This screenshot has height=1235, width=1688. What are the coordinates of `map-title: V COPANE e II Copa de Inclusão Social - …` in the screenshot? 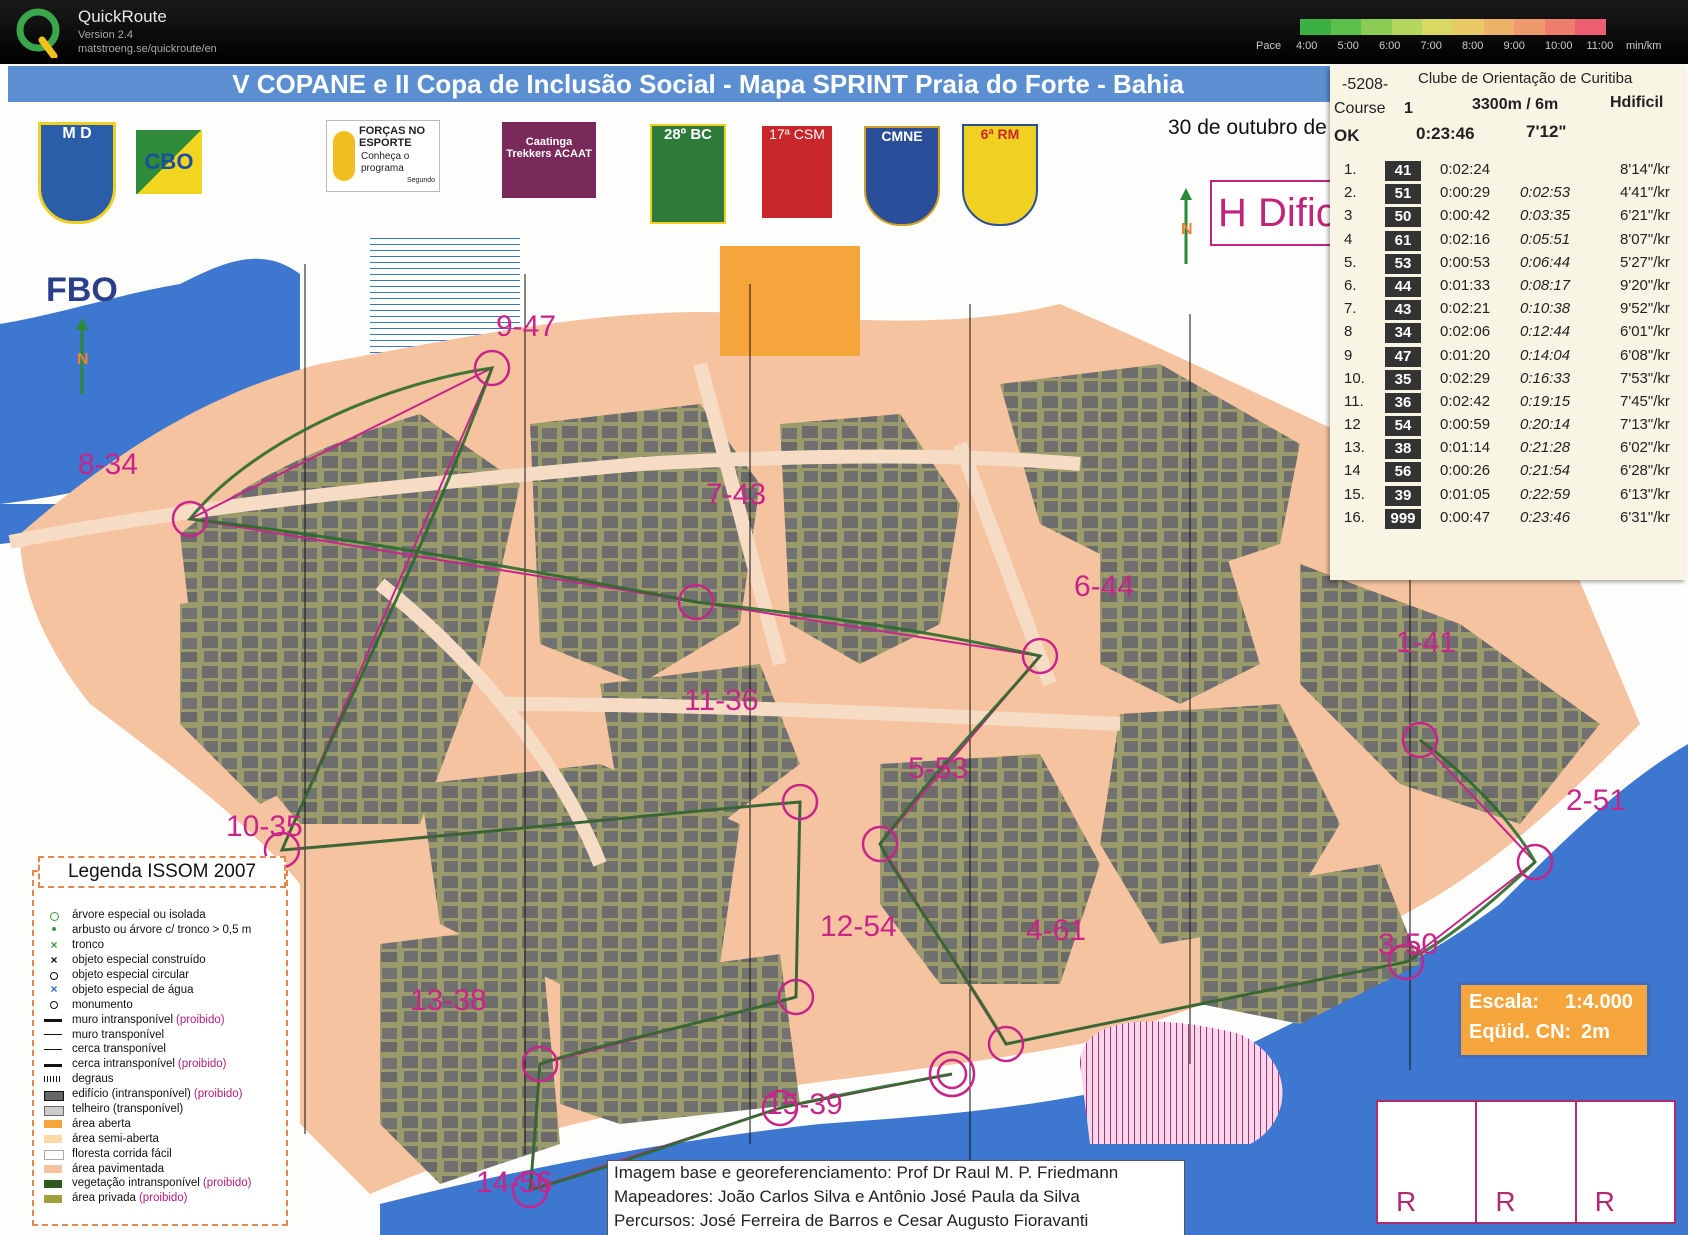 It's located at (708, 84).